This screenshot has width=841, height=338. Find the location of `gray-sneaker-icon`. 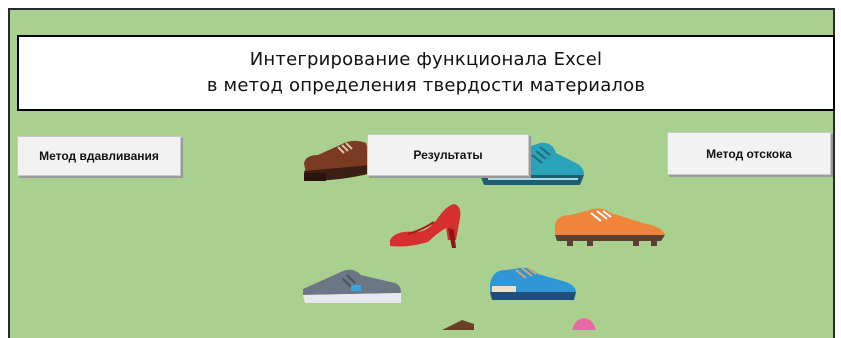

gray-sneaker-icon is located at coordinates (352, 286).